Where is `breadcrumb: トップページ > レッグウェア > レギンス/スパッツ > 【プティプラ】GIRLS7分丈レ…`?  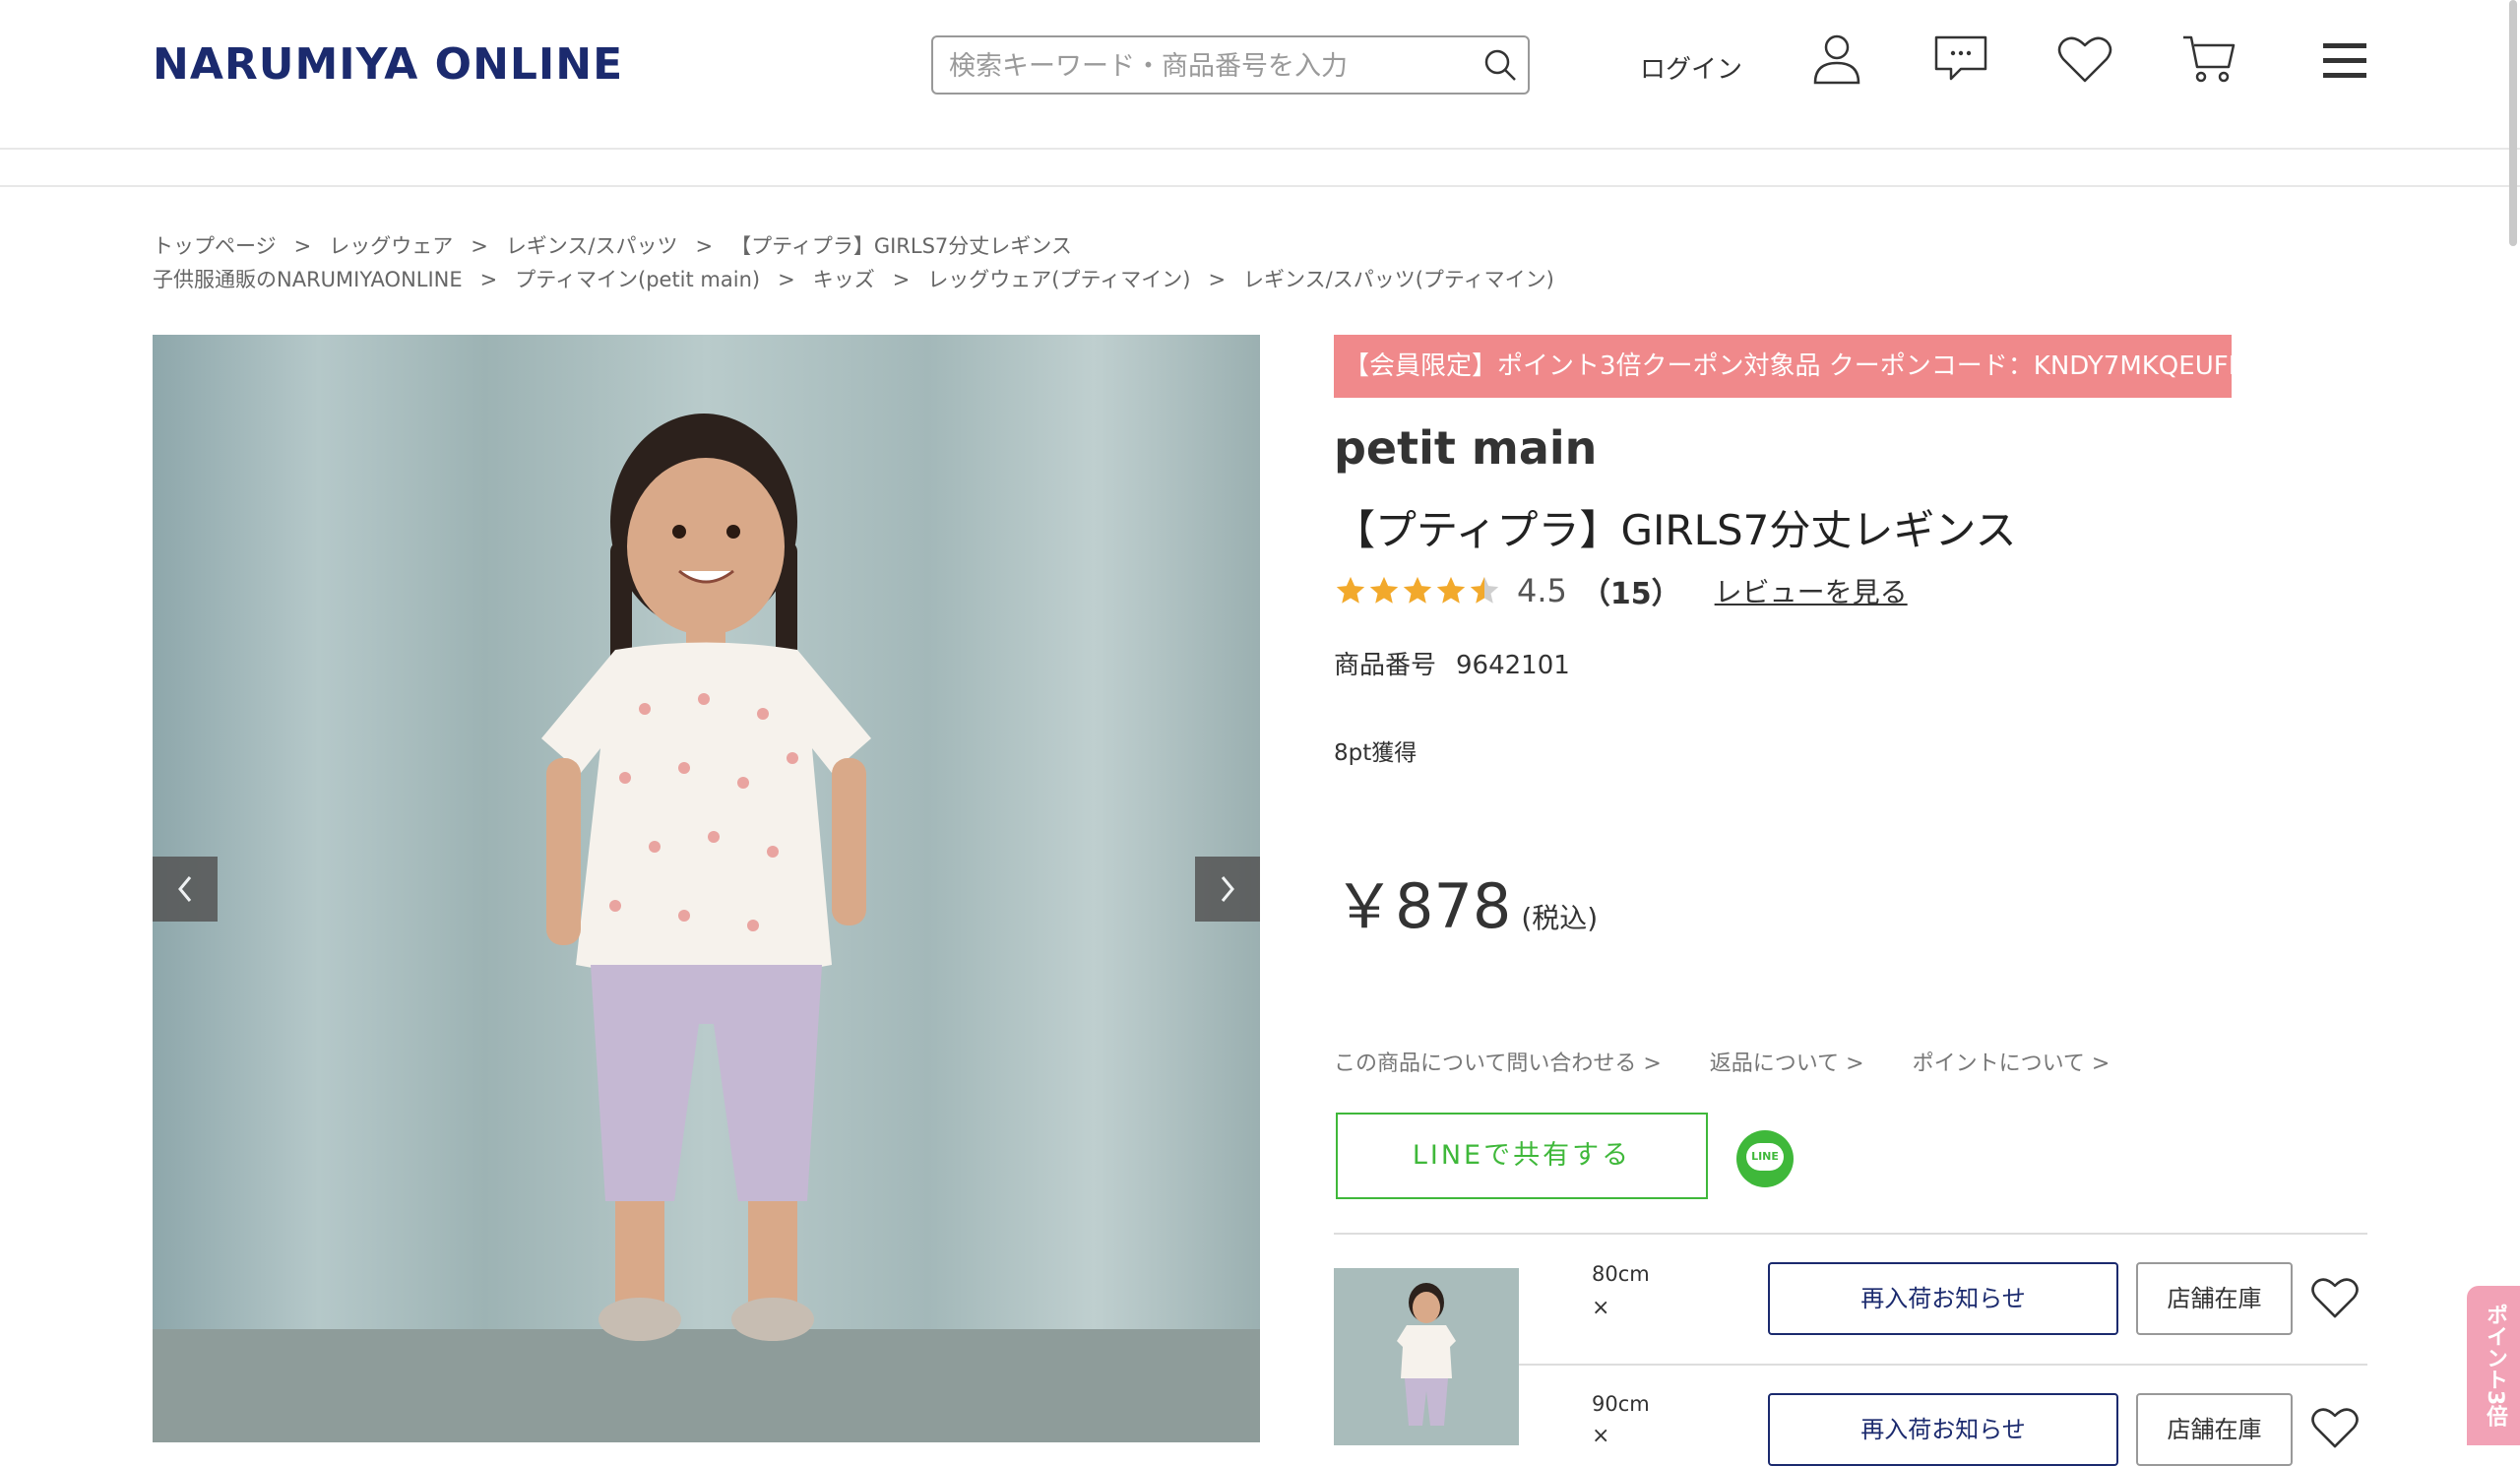 breadcrumb: トップページ > レッグウェア > レギンス/スパッツ > 【プティプラ】GIRLS7分丈レ… is located at coordinates (612, 246).